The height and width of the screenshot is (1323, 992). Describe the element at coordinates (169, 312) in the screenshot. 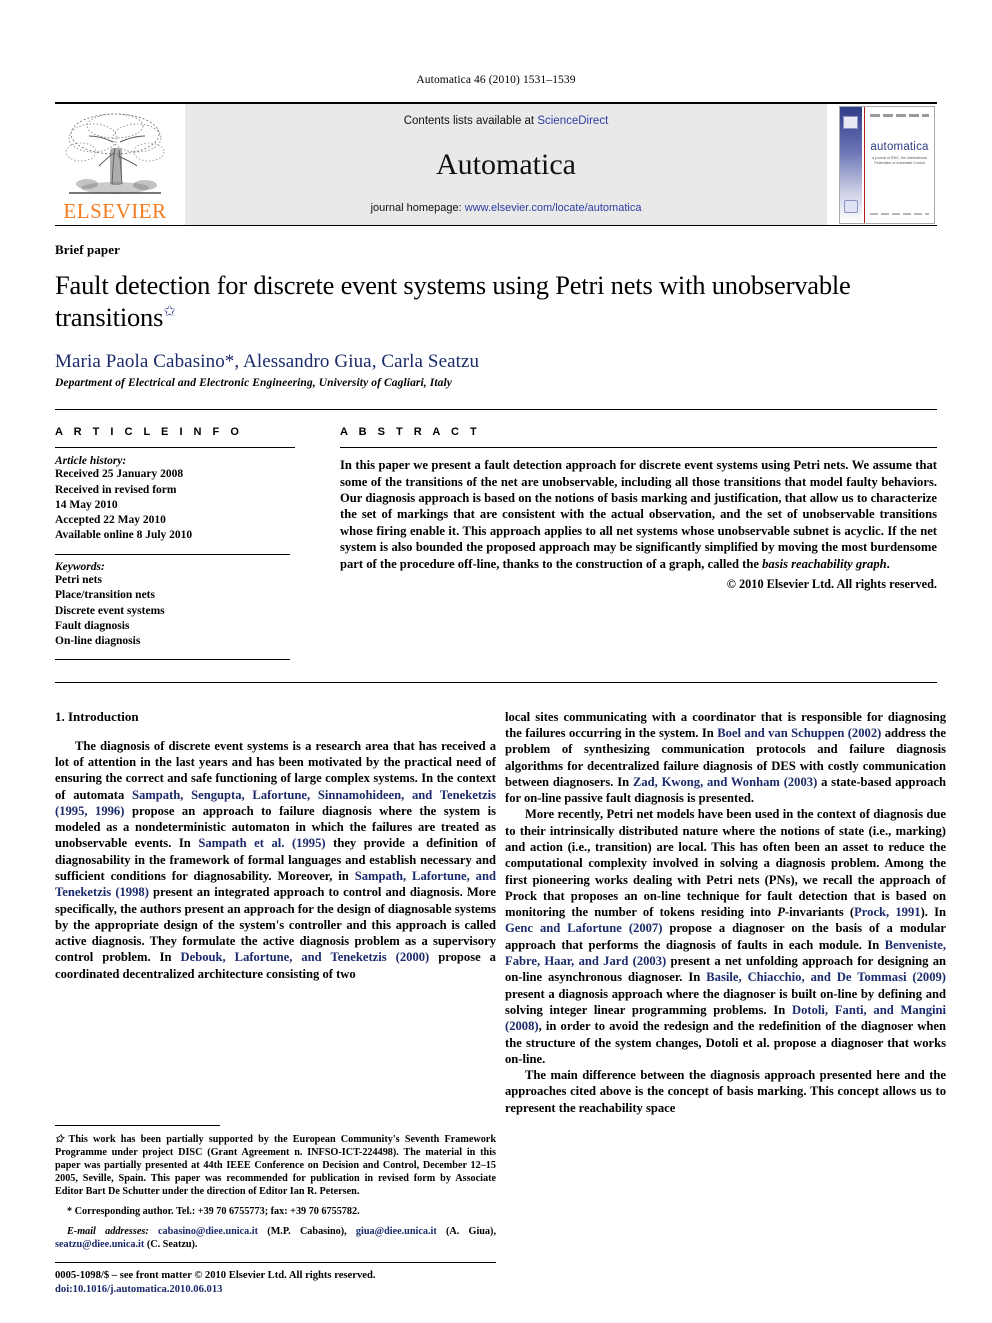

I see `title-footnote-marker: ✩` at that location.